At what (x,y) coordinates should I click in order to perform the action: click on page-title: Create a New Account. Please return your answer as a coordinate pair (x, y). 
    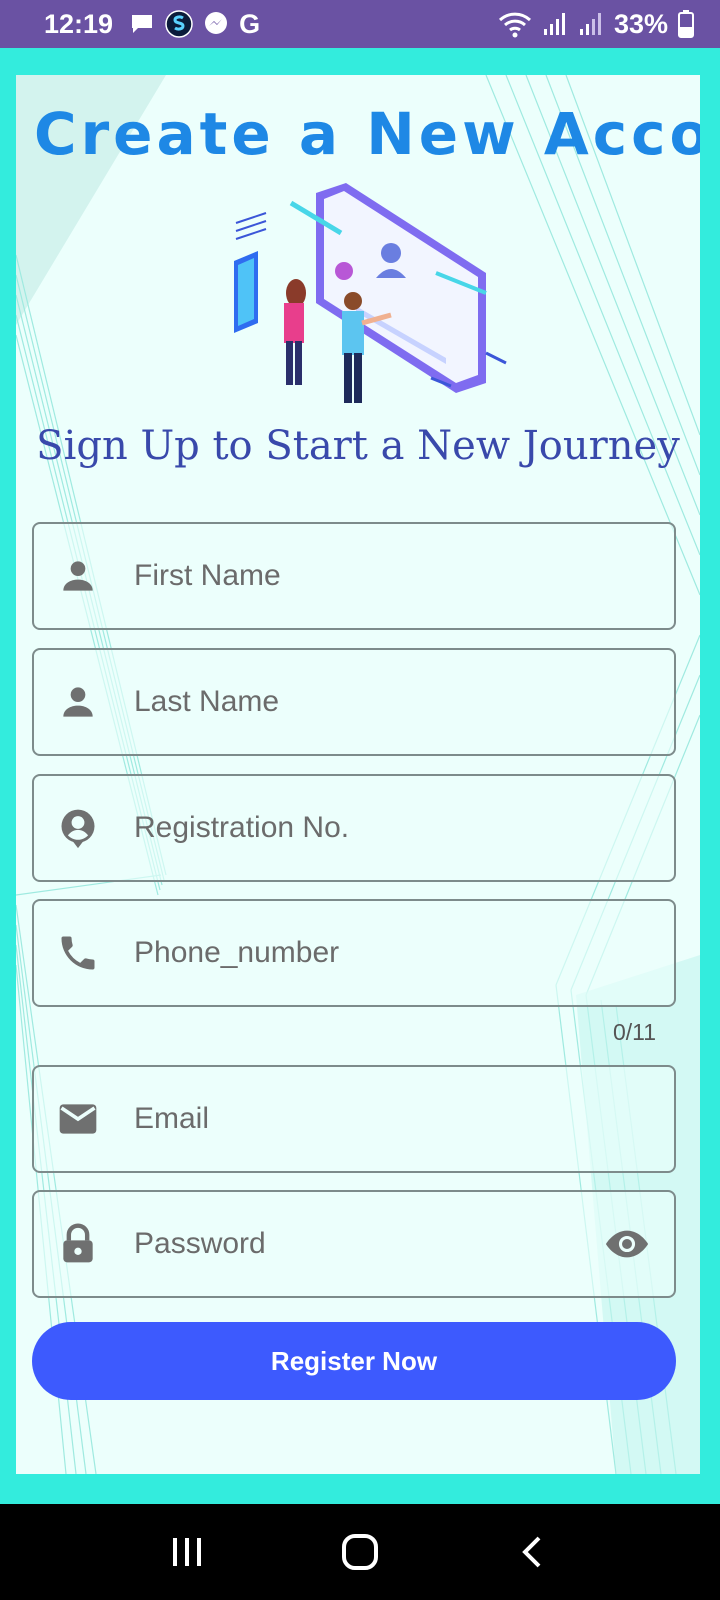
    Looking at the image, I should click on (367, 134).